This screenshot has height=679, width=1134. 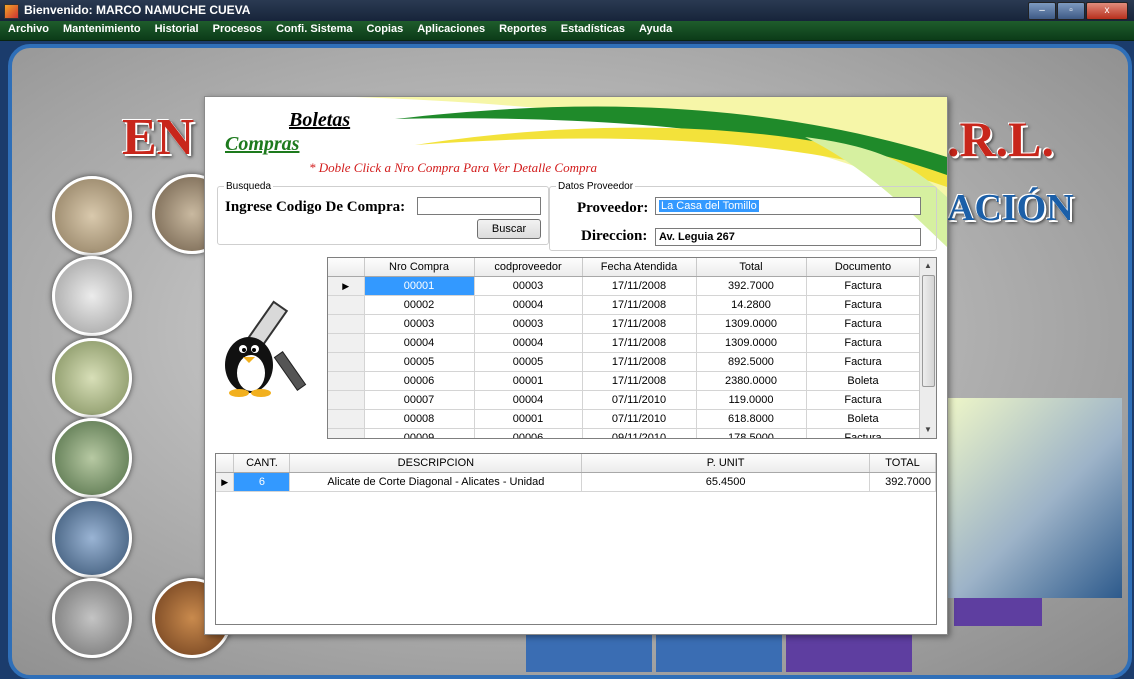 What do you see at coordinates (419, 362) in the screenshot?
I see `compras-cell-nro-compra: 00005` at bounding box center [419, 362].